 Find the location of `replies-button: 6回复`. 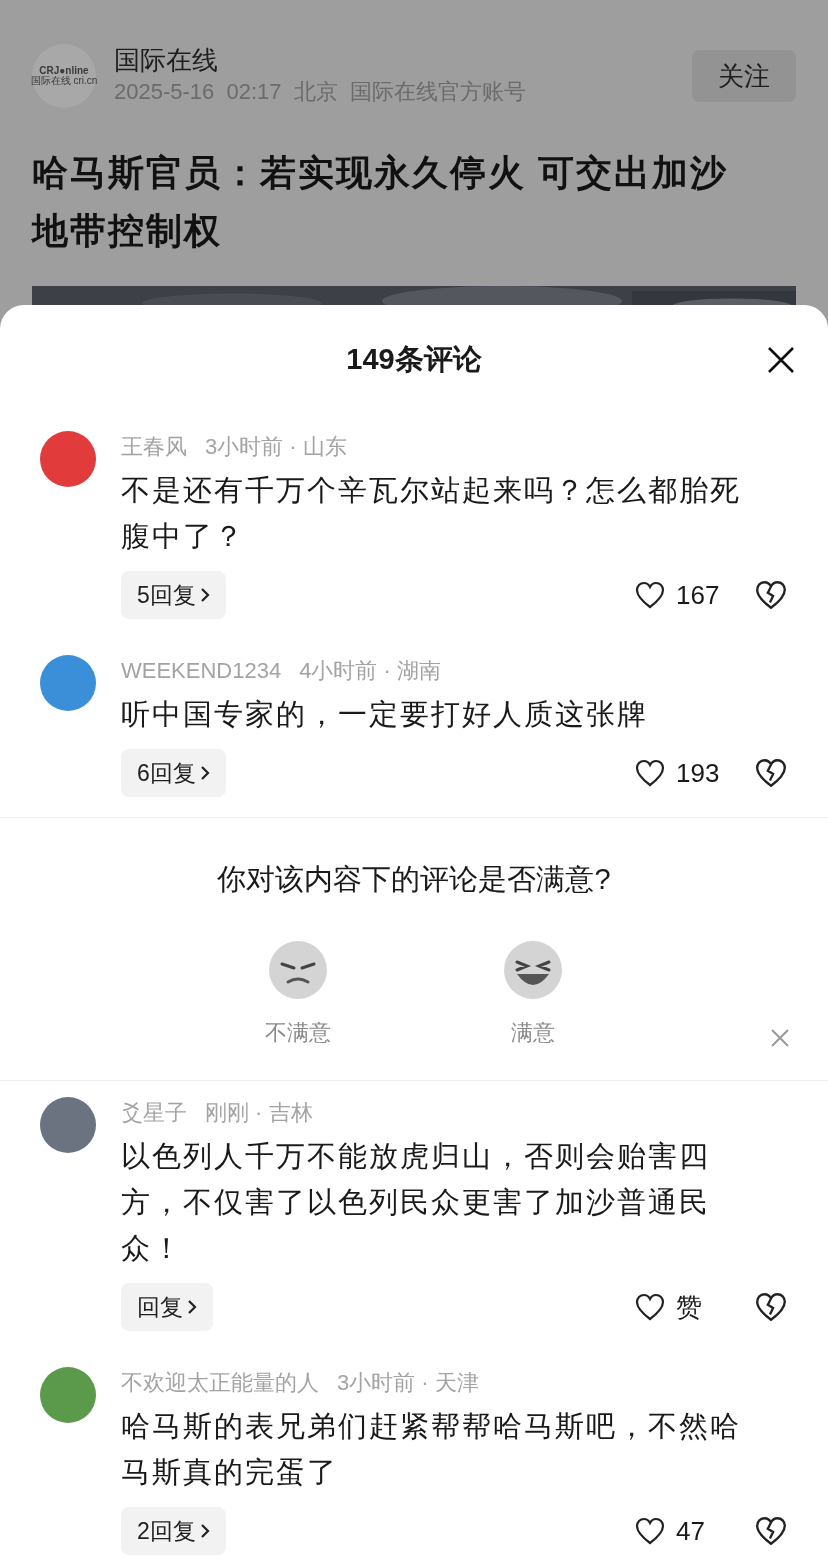

replies-button: 6回复 is located at coordinates (173, 773).